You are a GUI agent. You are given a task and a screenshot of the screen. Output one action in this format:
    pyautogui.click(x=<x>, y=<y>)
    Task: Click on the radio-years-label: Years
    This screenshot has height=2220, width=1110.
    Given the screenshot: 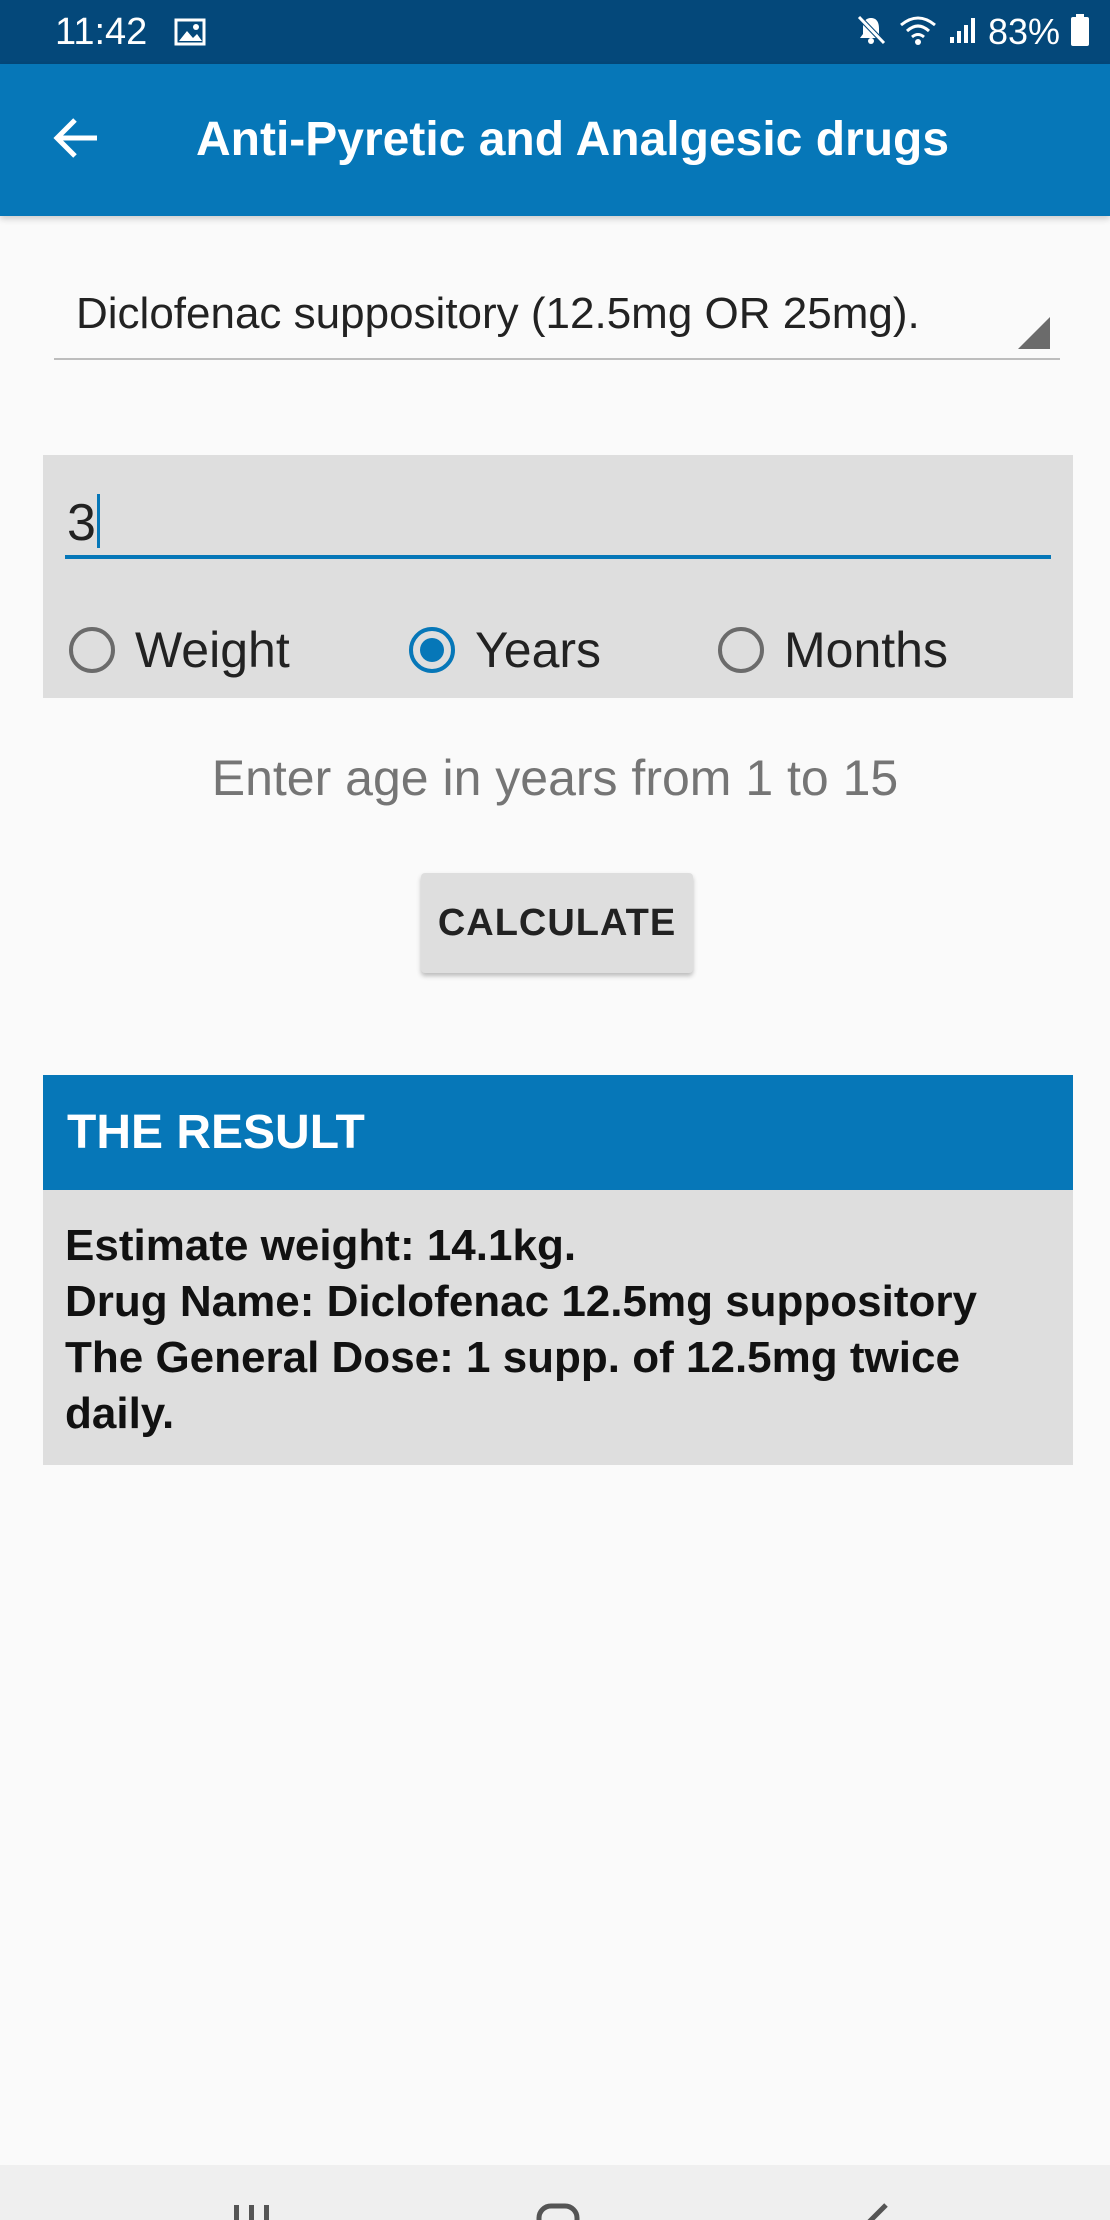 What is the action you would take?
    pyautogui.click(x=538, y=650)
    